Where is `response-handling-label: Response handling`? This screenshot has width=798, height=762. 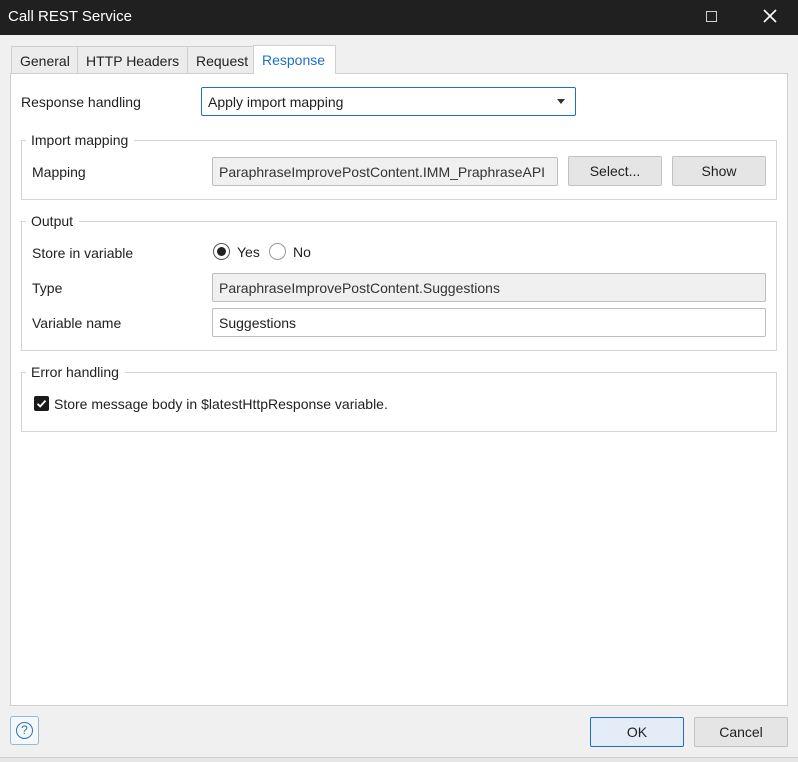 response-handling-label: Response handling is located at coordinates (81, 102).